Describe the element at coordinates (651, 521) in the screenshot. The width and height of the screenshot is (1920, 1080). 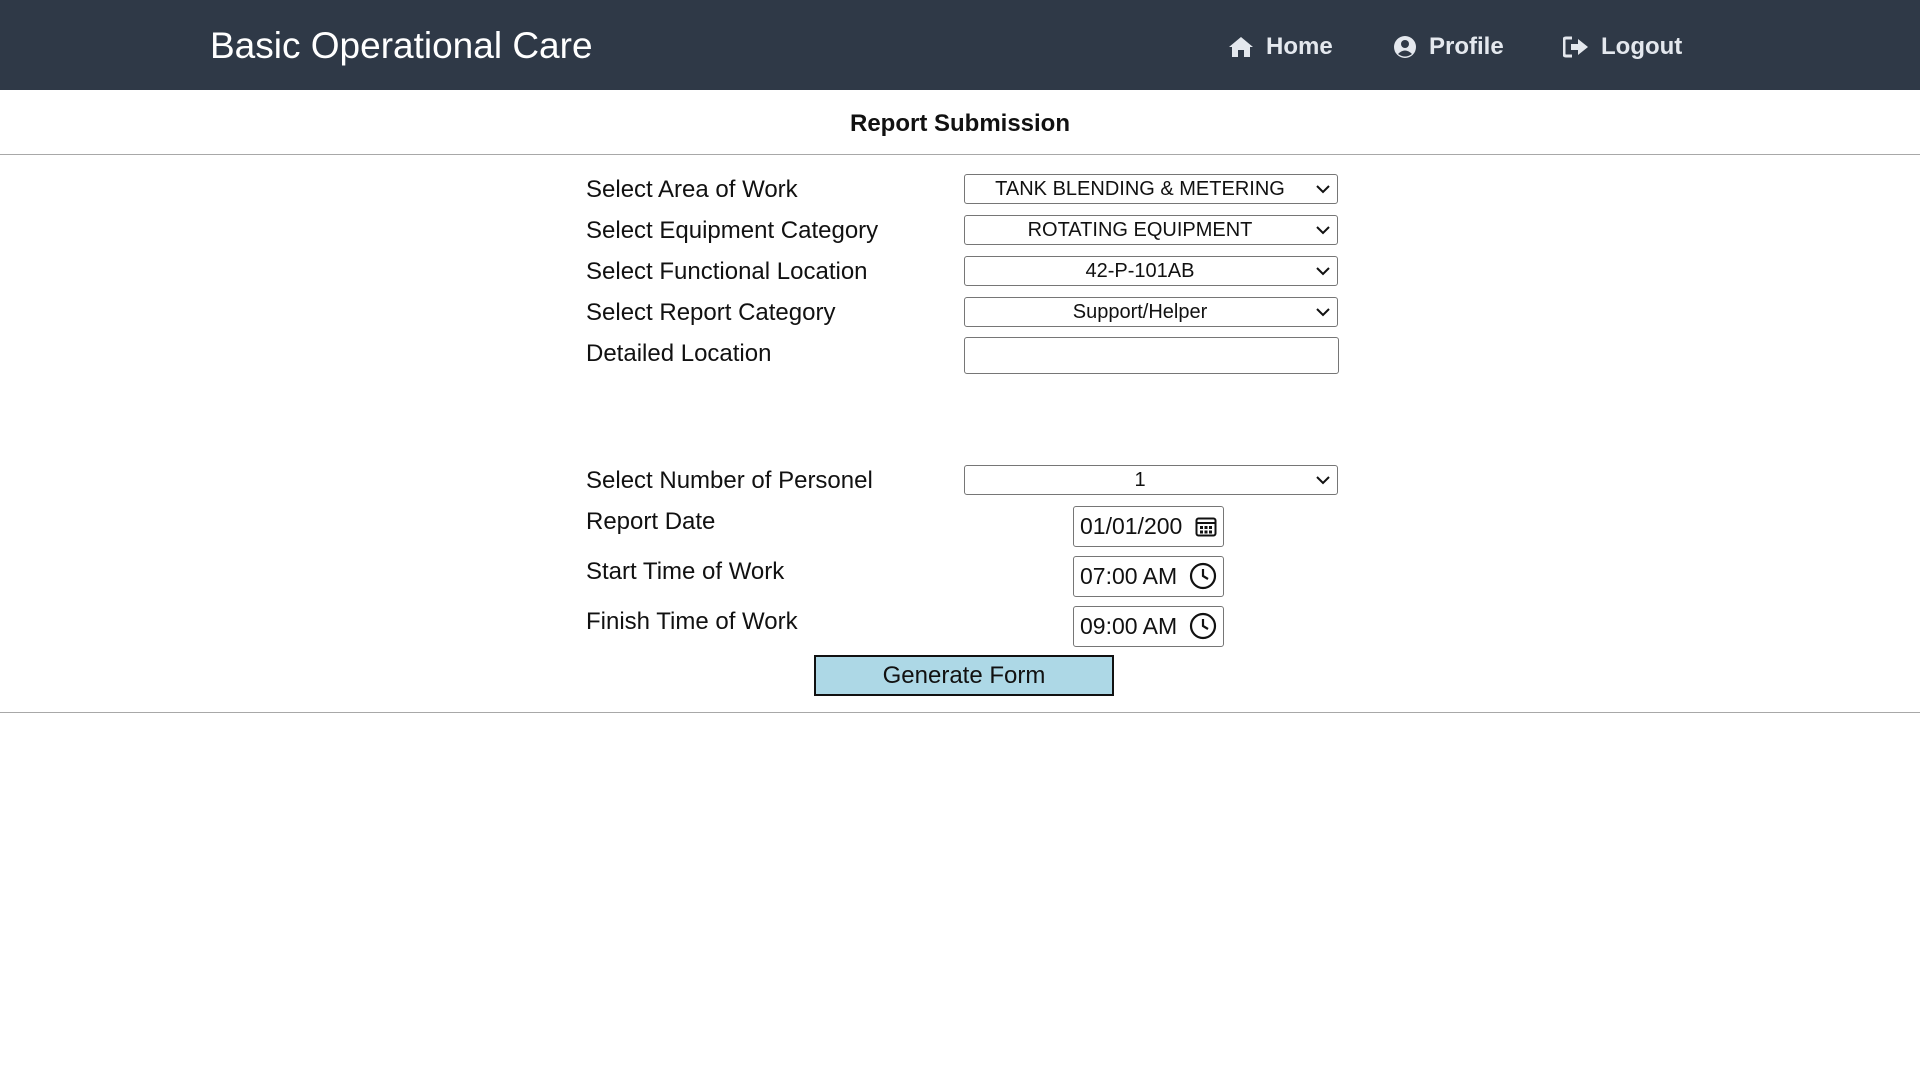
I see `report-date-label: Report Date` at that location.